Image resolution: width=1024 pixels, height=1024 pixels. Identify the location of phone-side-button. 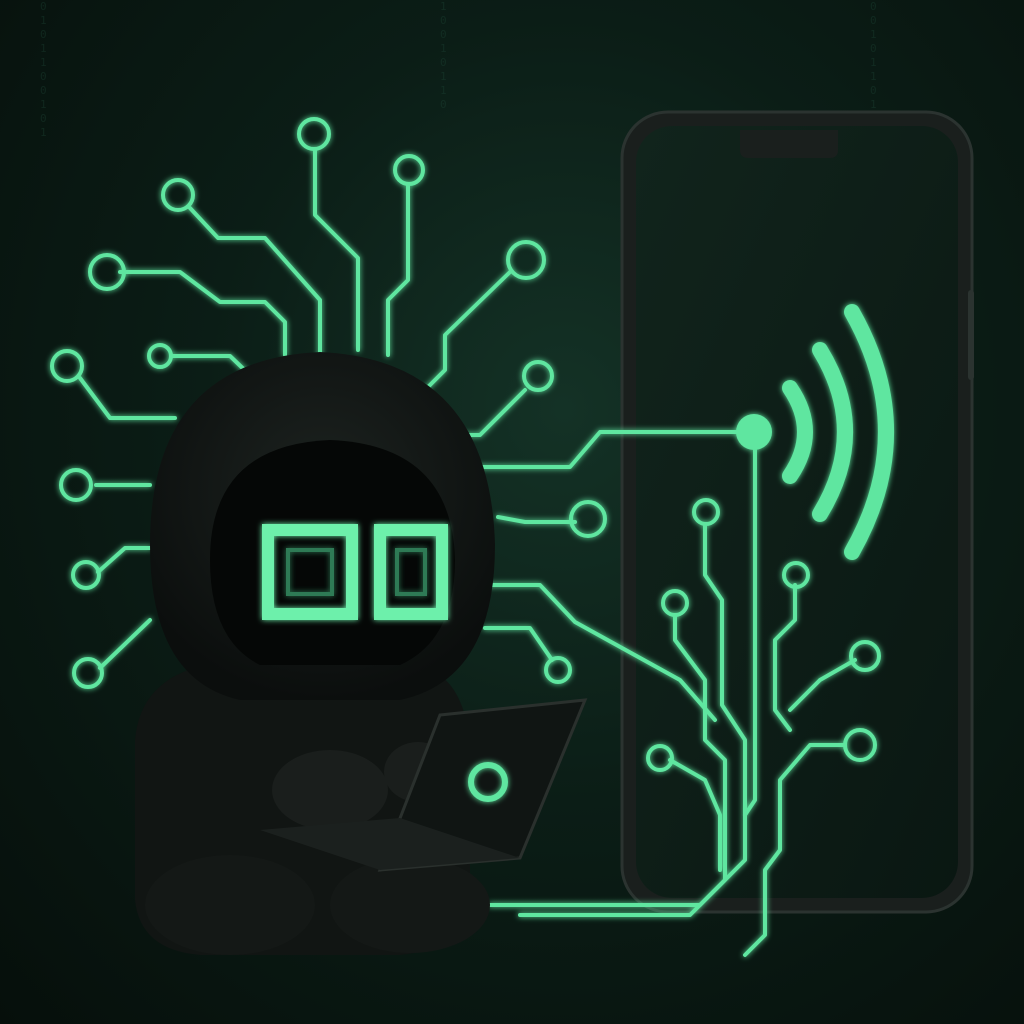
(971, 335).